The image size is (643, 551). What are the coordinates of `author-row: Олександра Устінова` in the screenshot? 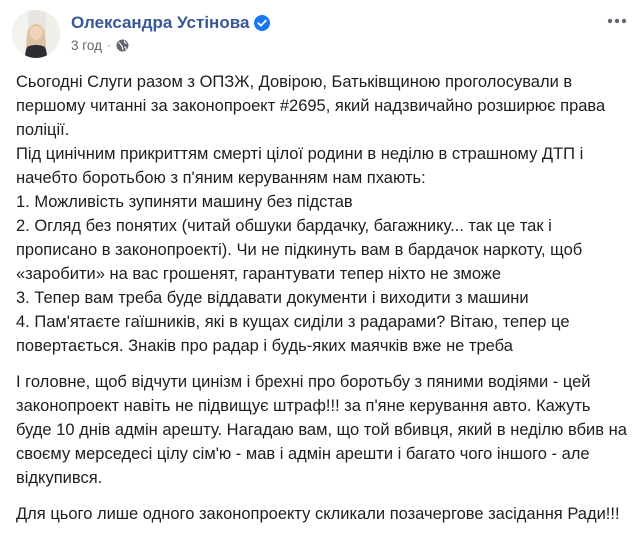 It's located at (171, 23).